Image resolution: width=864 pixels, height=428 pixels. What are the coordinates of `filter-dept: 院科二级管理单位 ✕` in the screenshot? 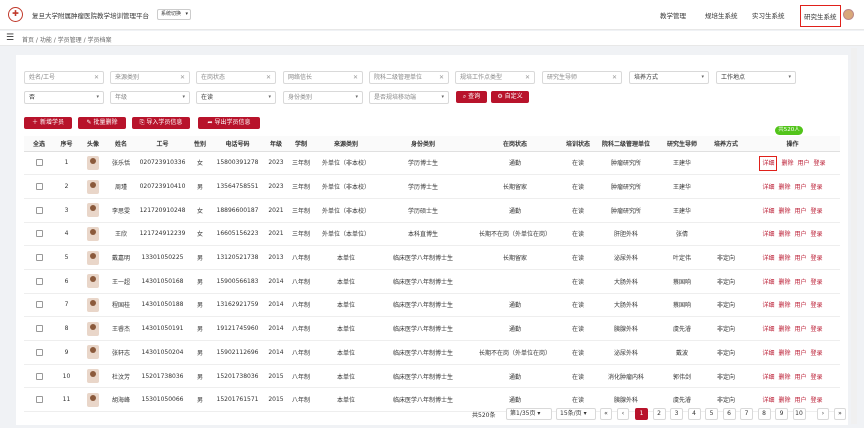 It's located at (409, 77).